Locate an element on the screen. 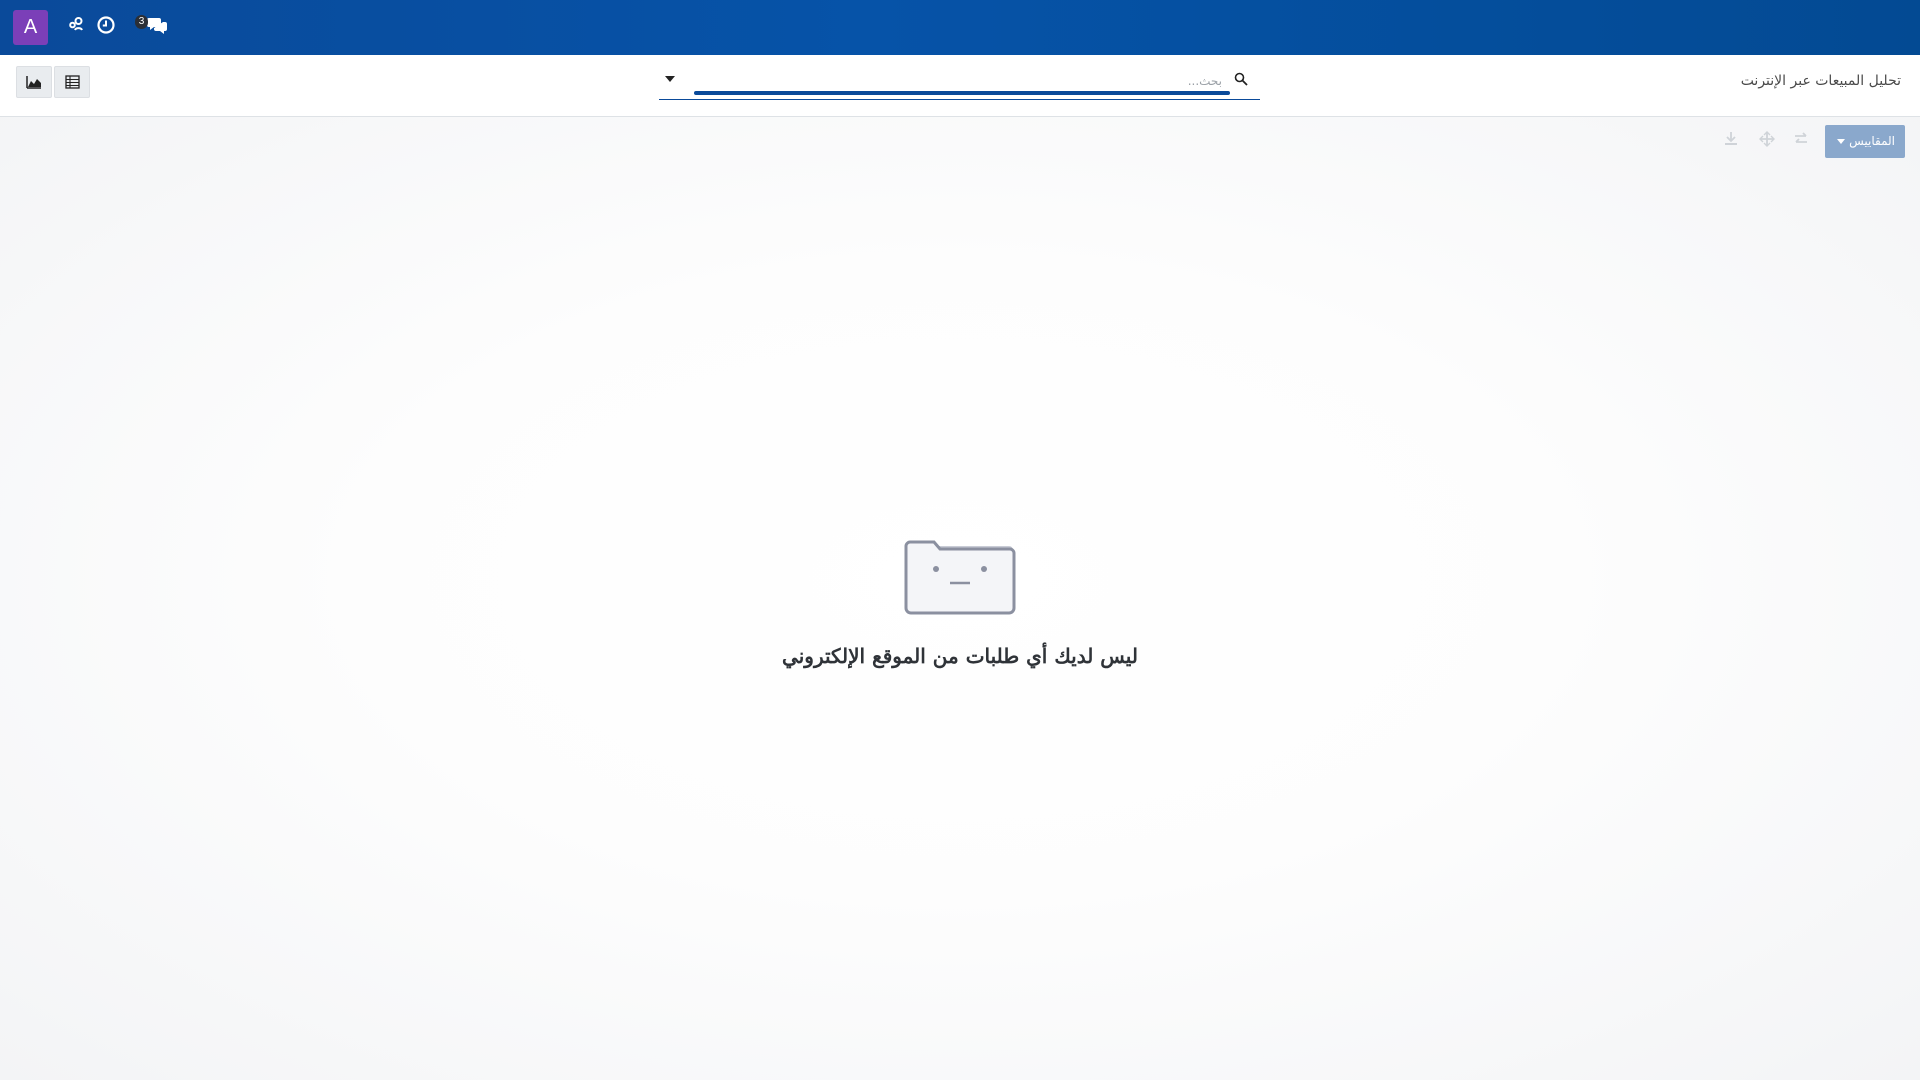  measures-label: المقاييس is located at coordinates (1872, 141).